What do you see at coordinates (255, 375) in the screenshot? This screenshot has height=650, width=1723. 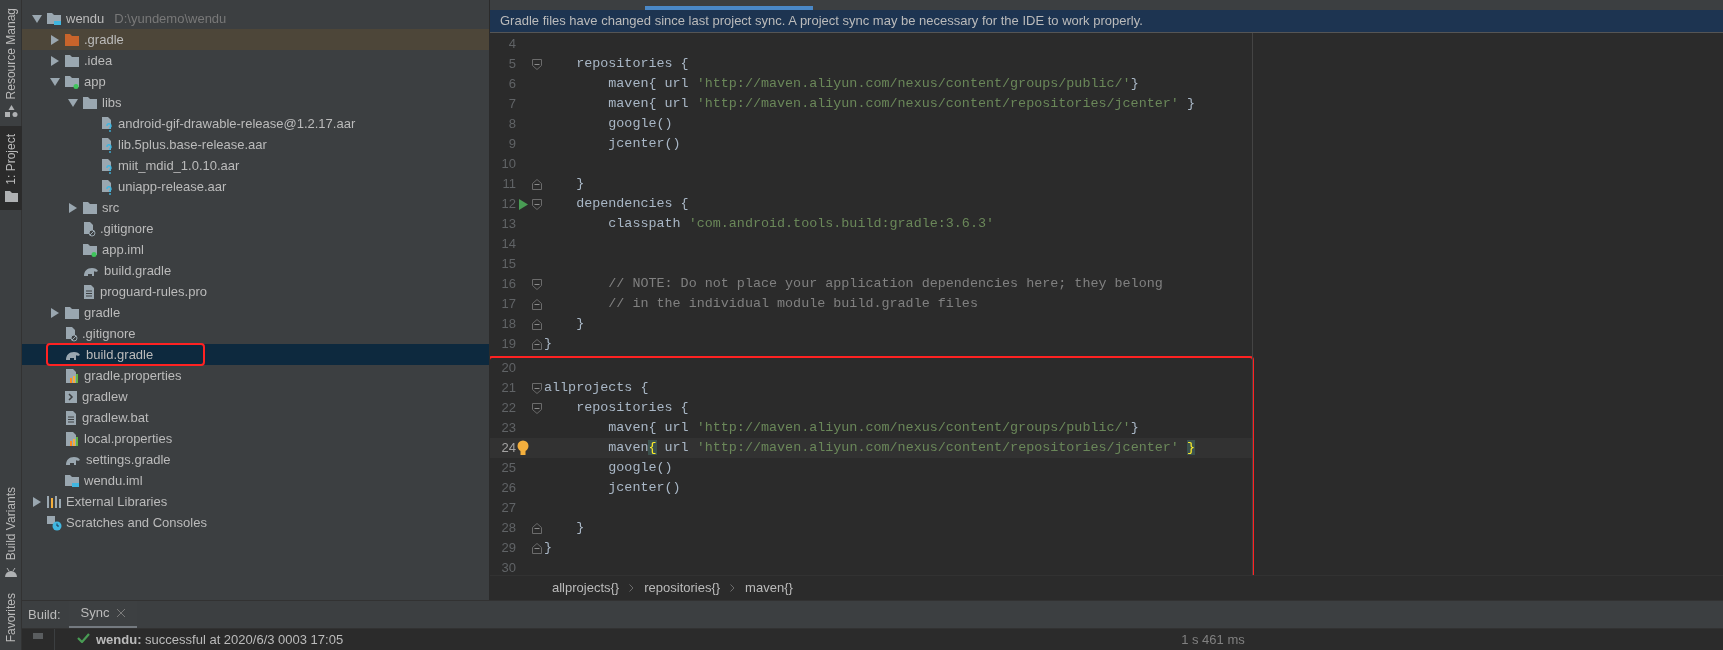 I see `tree-item: gradle.properties` at bounding box center [255, 375].